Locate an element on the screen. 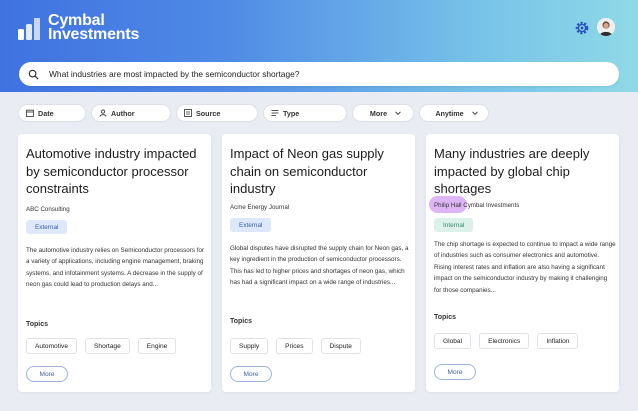 The width and height of the screenshot is (638, 411). topic-chip: Dispute is located at coordinates (340, 346).